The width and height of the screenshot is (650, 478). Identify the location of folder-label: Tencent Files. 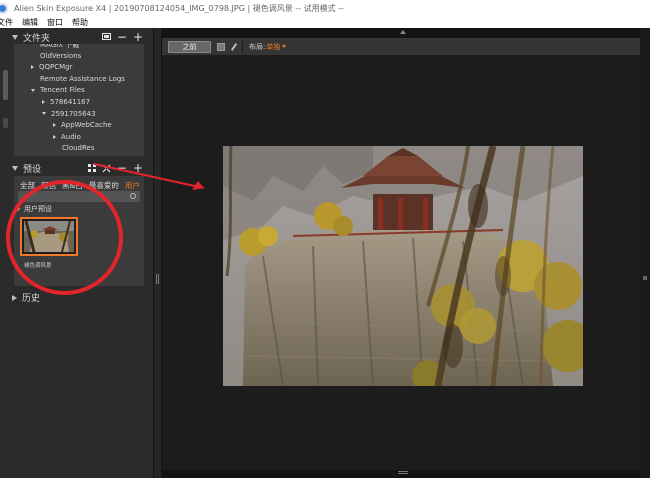
(62, 90).